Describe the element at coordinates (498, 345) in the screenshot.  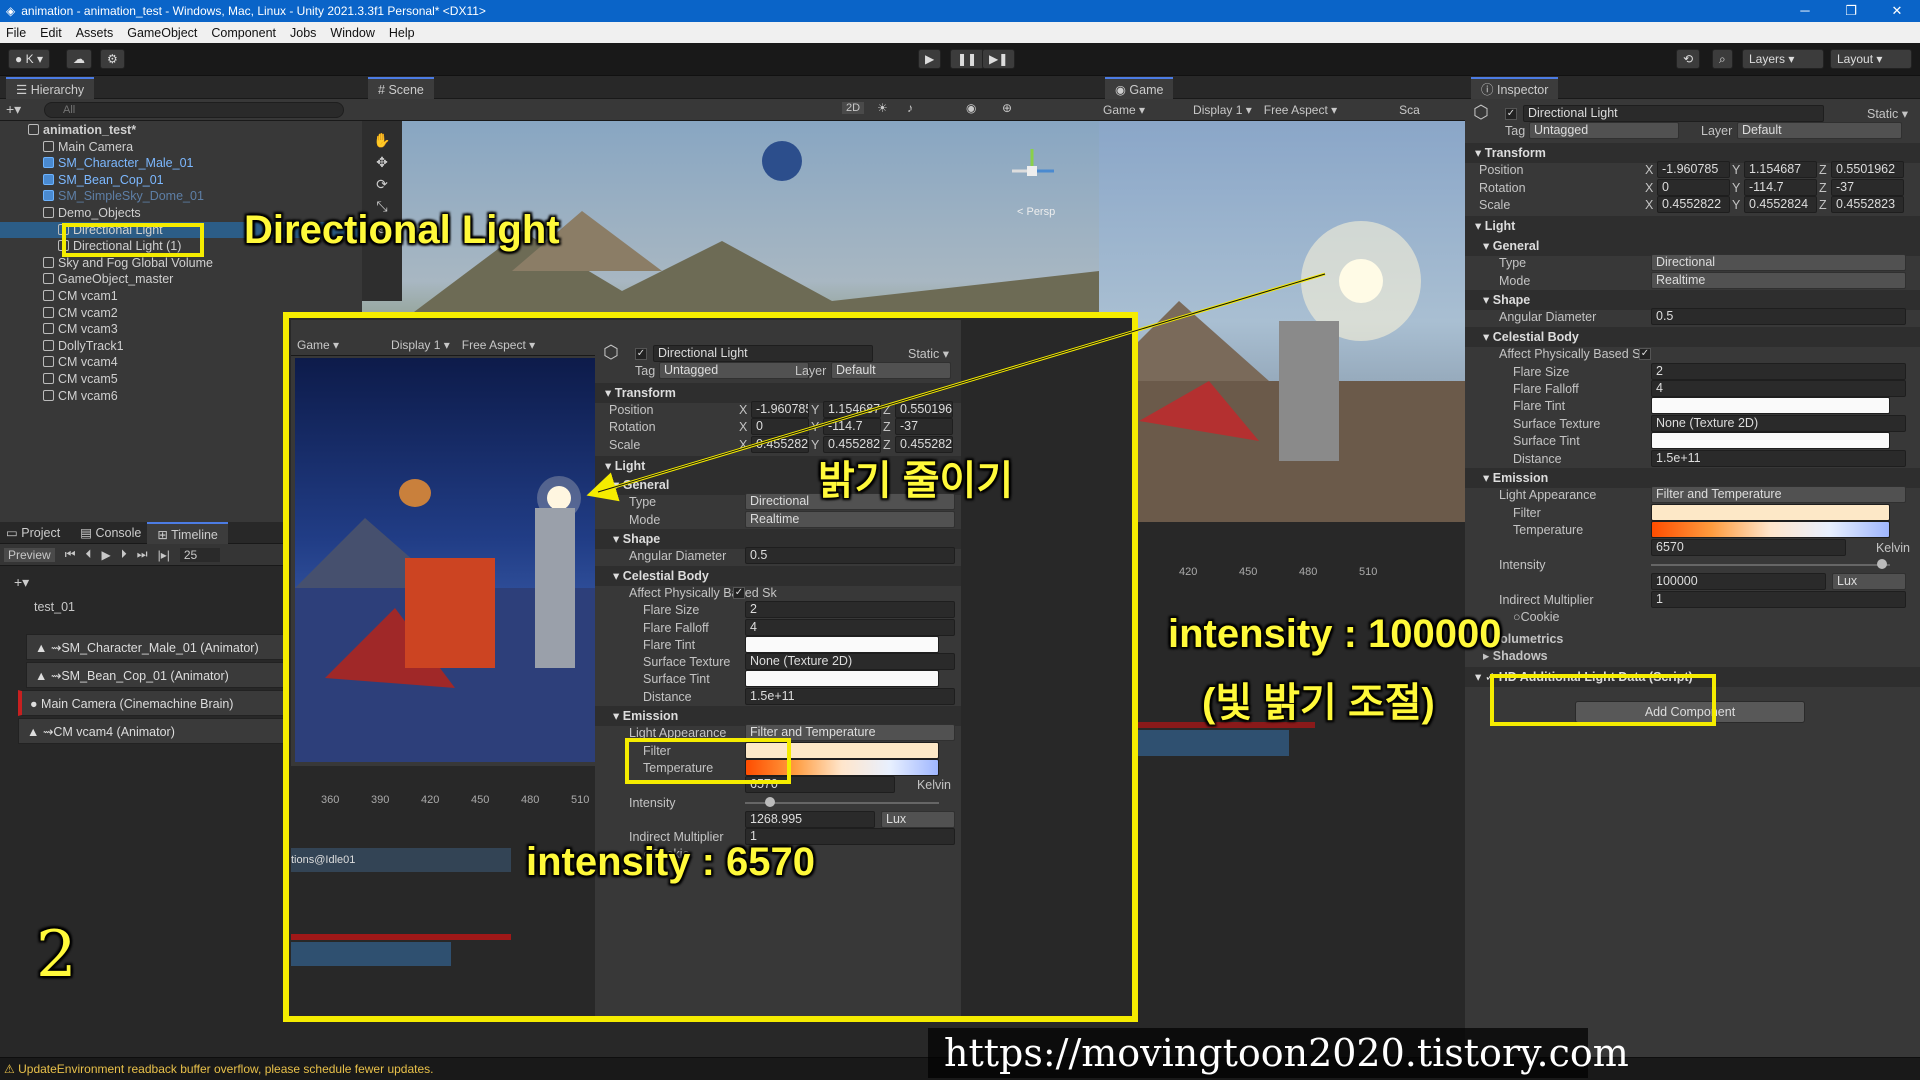
I see `overlay-aspect-dropdown: Free Aspect ▾` at that location.